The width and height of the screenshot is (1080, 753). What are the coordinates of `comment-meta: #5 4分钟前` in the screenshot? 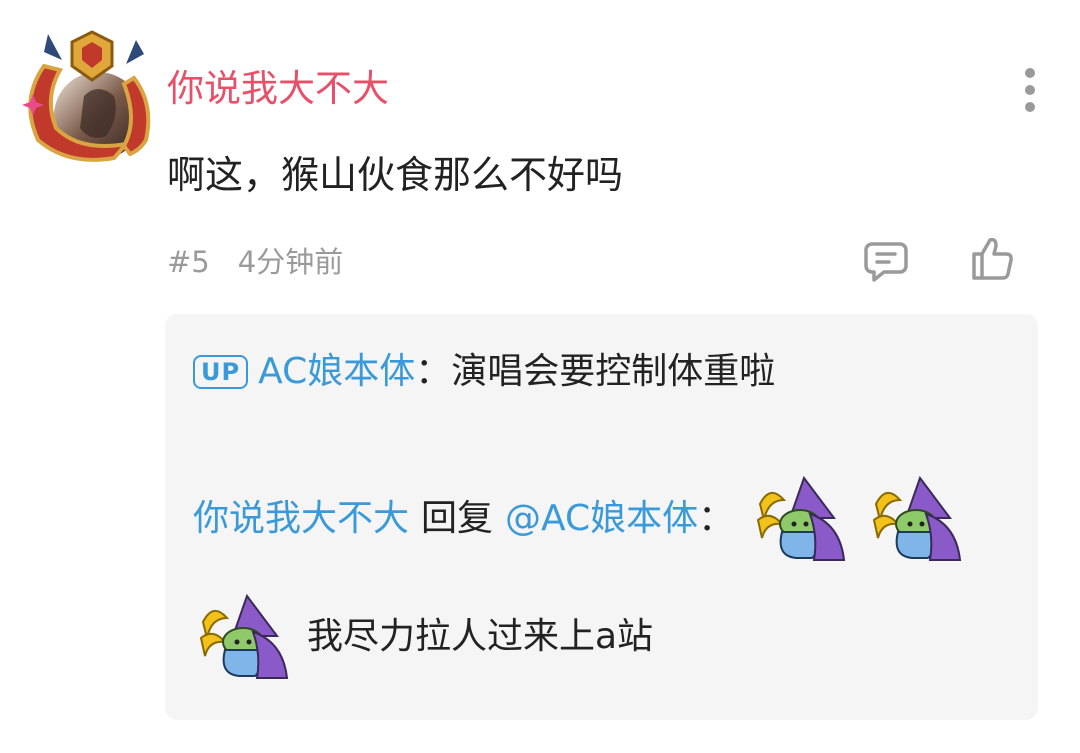 It's located at (255, 262).